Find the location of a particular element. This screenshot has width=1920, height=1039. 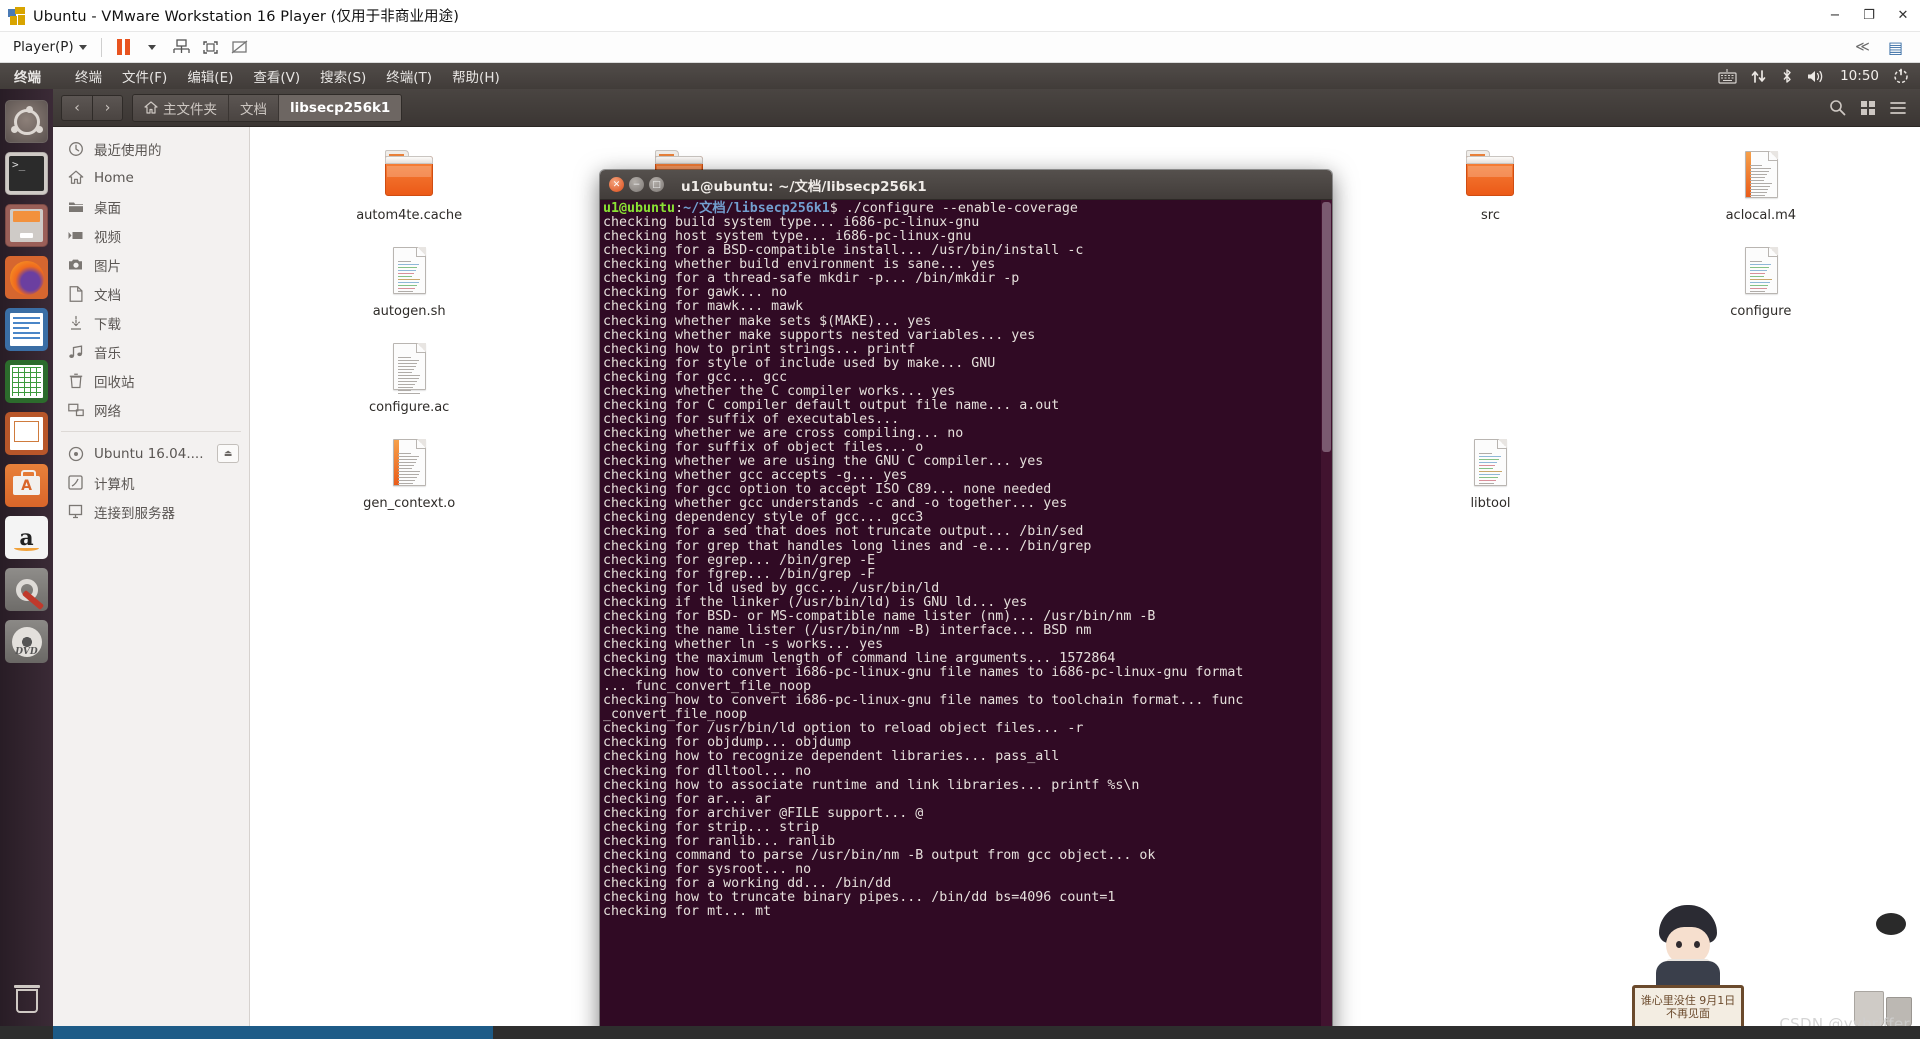

libreoffice-calc-icon is located at coordinates (26, 381).